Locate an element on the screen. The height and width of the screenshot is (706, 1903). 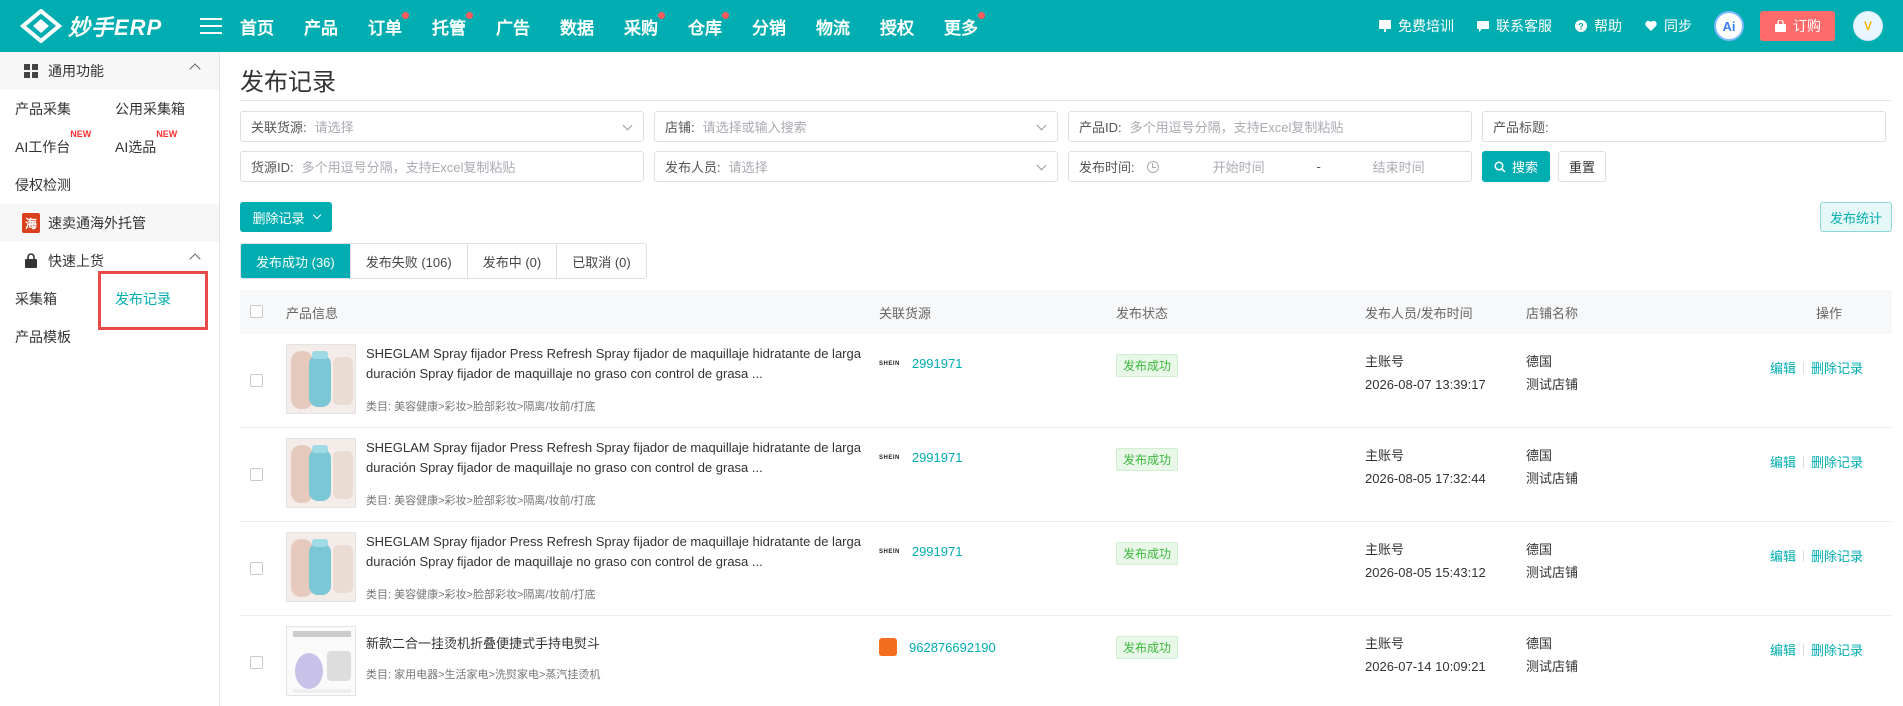
status-tabs: 发布成功 (36) 发布失败 (106) 发布中 (0) 已取消 (0) is located at coordinates (443, 261).